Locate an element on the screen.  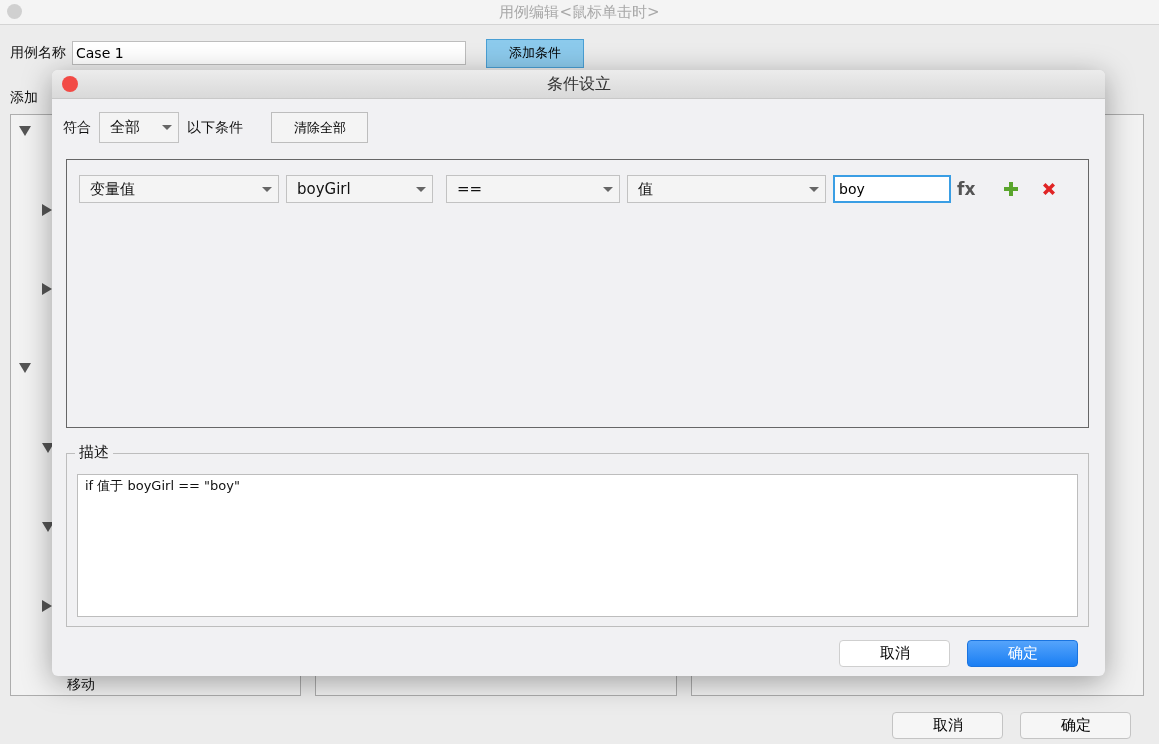
value-field: boy is located at coordinates (892, 189).